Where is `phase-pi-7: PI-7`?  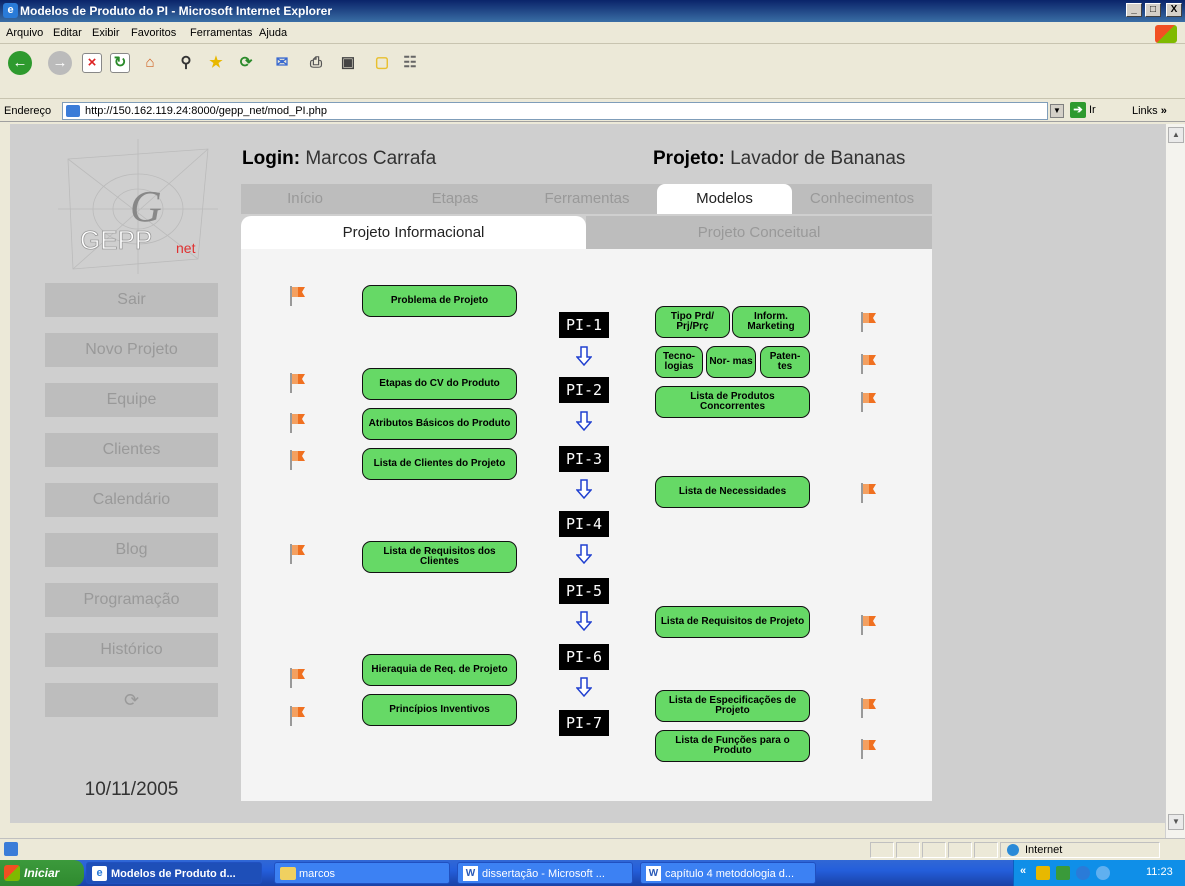 phase-pi-7: PI-7 is located at coordinates (584, 723).